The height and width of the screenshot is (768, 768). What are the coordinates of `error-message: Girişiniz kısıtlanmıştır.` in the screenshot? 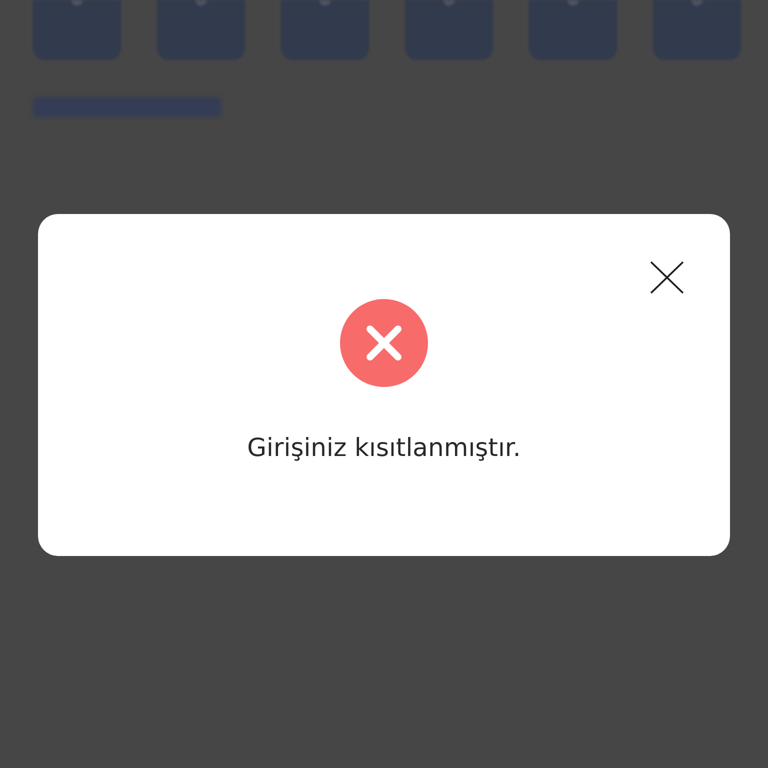 It's located at (384, 448).